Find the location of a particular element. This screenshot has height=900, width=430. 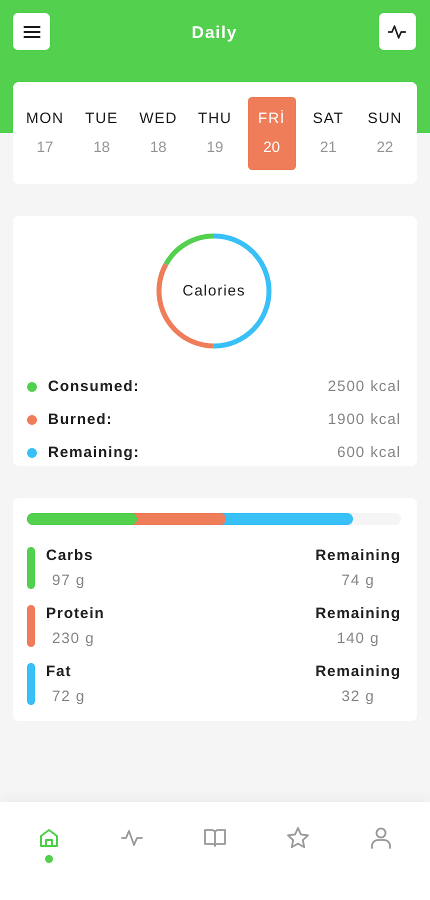

ring-title: Calories is located at coordinates (214, 291).